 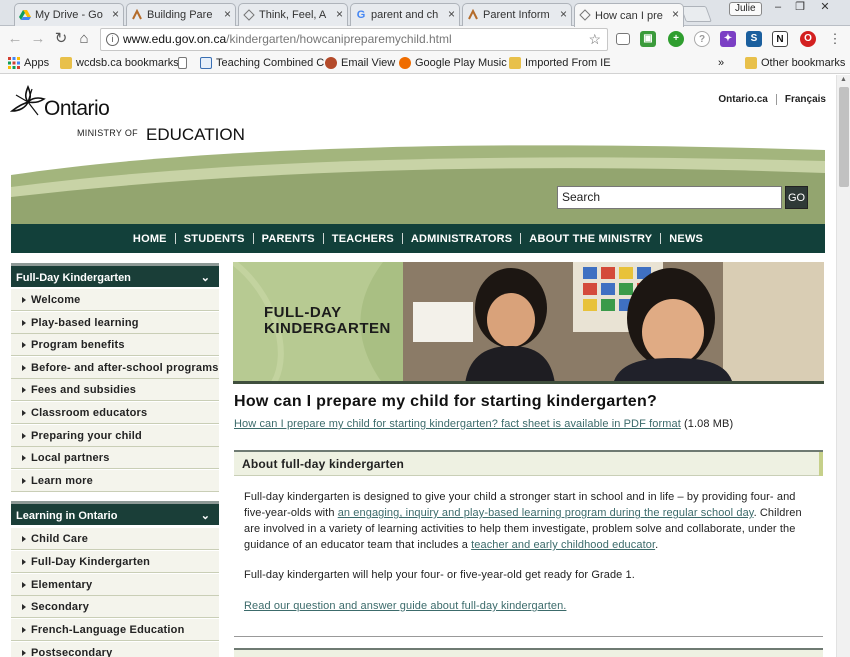 What do you see at coordinates (590, 239) in the screenshot?
I see `nav-about-the-ministry: ABOUT THE MINISTRY` at bounding box center [590, 239].